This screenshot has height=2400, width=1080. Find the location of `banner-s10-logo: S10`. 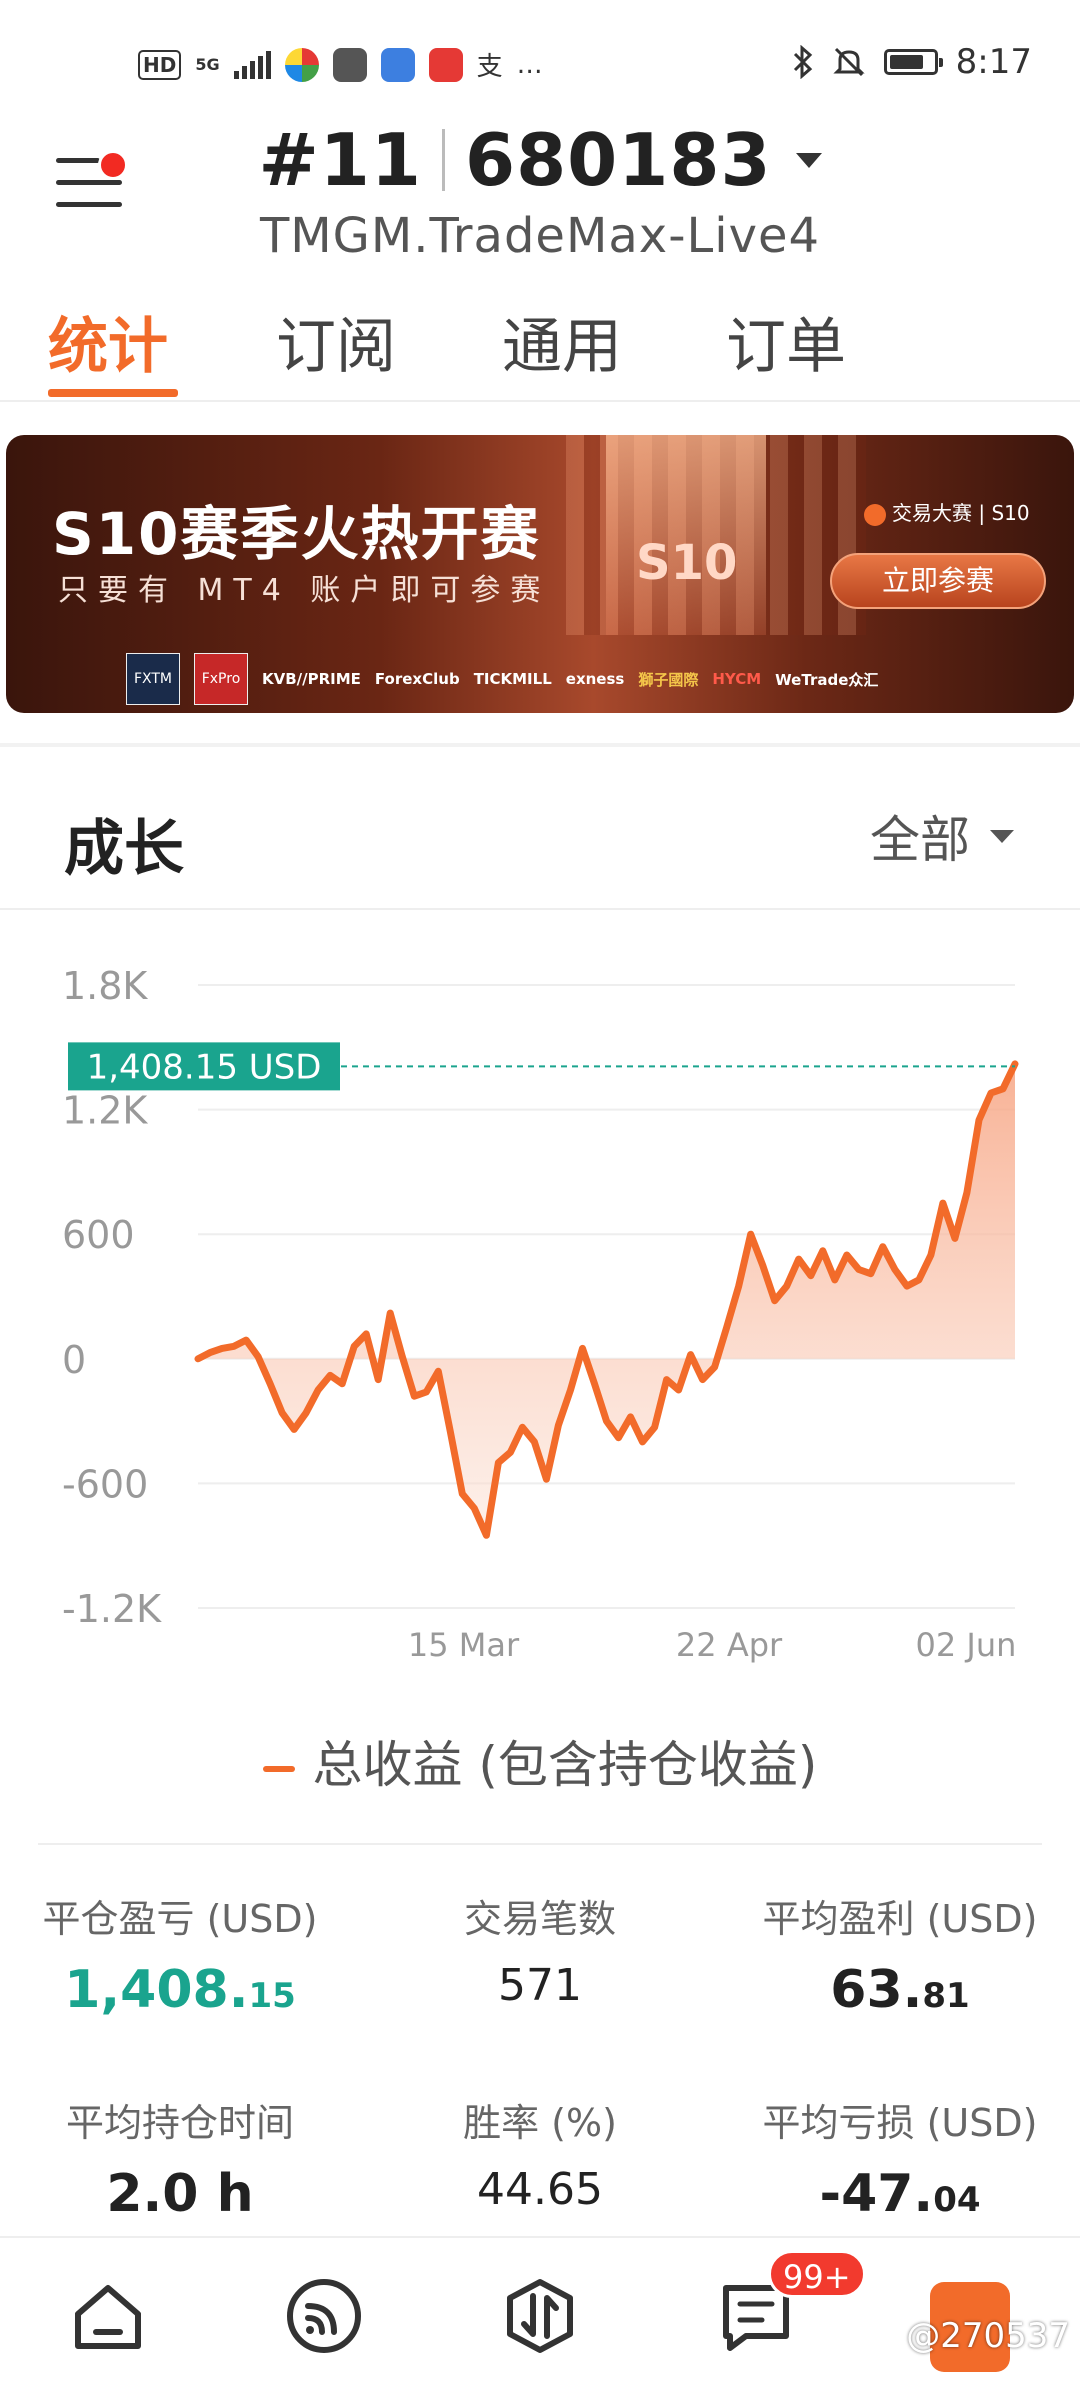

banner-s10-logo: S10 is located at coordinates (687, 563).